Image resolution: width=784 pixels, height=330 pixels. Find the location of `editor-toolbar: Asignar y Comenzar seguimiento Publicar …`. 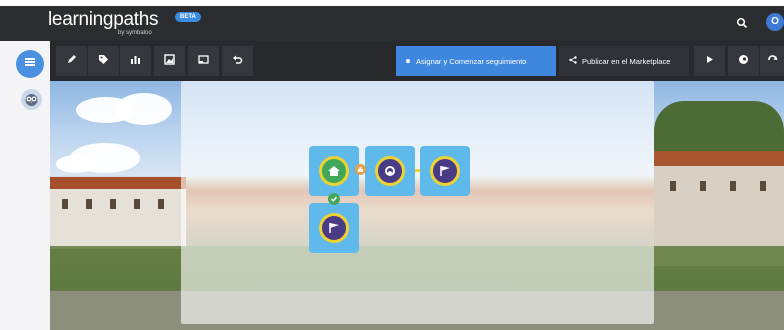

editor-toolbar: Asignar y Comenzar seguimiento Publicar … is located at coordinates (417, 61).